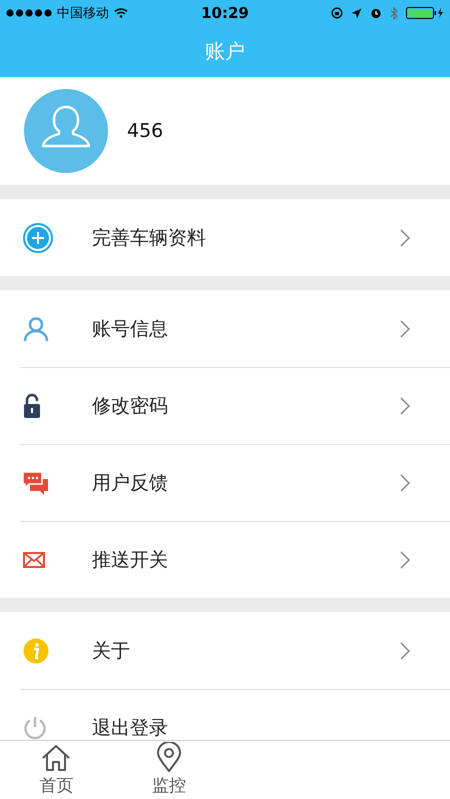 This screenshot has height=799, width=450. Describe the element at coordinates (235, 482) in the screenshot. I see `menu-item: 用户反馈` at that location.